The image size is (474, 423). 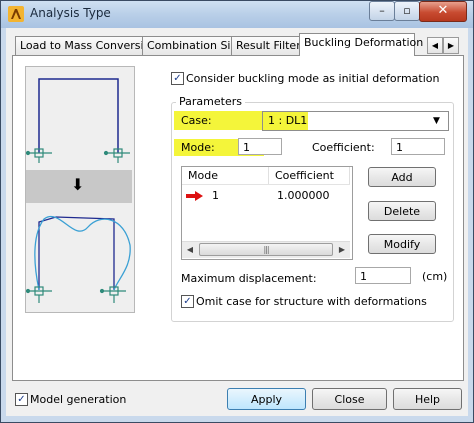 I want to click on tab-scroll-left-icon: ◀, so click(x=435, y=45).